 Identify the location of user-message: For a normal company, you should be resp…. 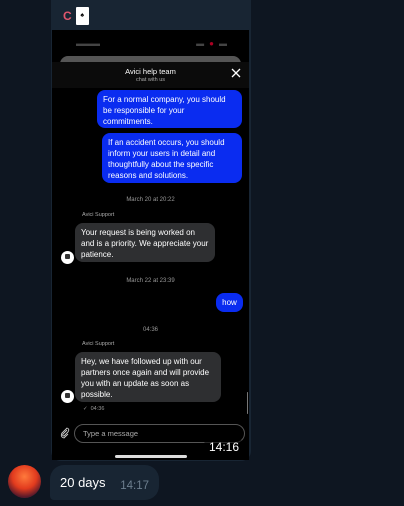
(169, 109).